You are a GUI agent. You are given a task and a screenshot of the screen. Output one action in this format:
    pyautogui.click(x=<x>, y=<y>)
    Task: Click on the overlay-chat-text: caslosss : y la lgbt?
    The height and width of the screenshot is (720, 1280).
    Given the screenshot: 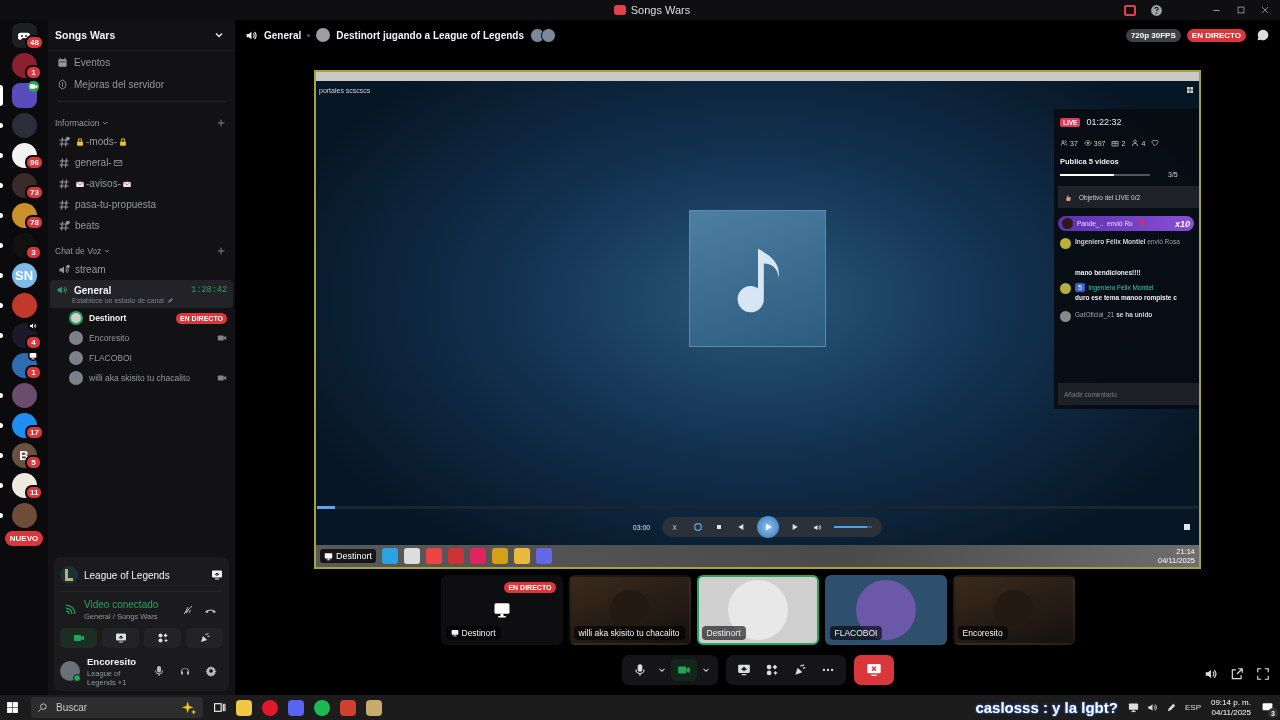 What is the action you would take?
    pyautogui.click(x=1046, y=707)
    